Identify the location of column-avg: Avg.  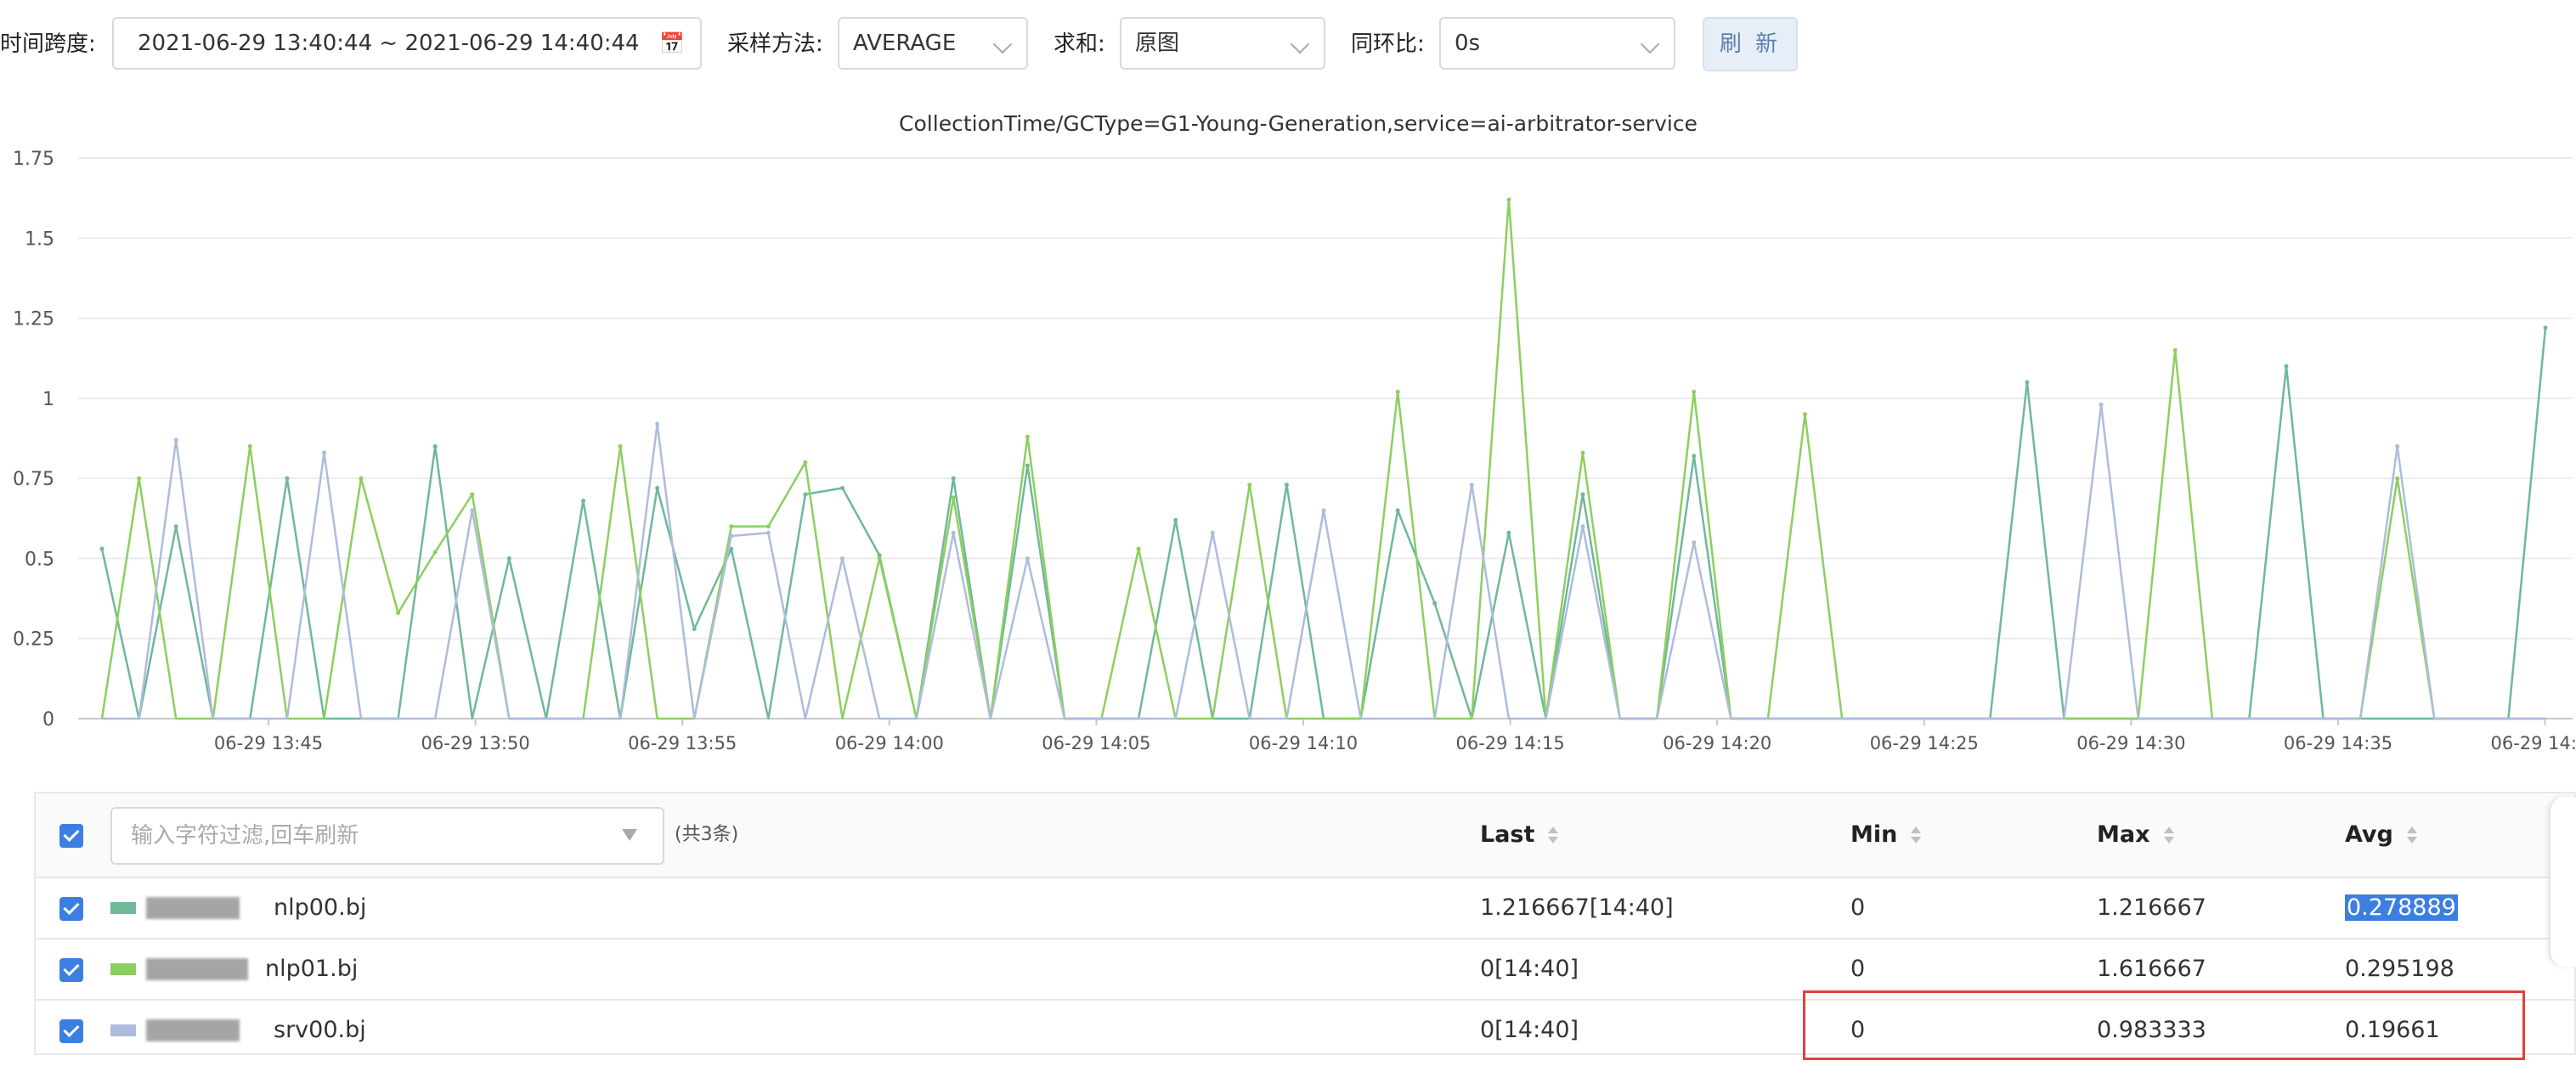
(2382, 835).